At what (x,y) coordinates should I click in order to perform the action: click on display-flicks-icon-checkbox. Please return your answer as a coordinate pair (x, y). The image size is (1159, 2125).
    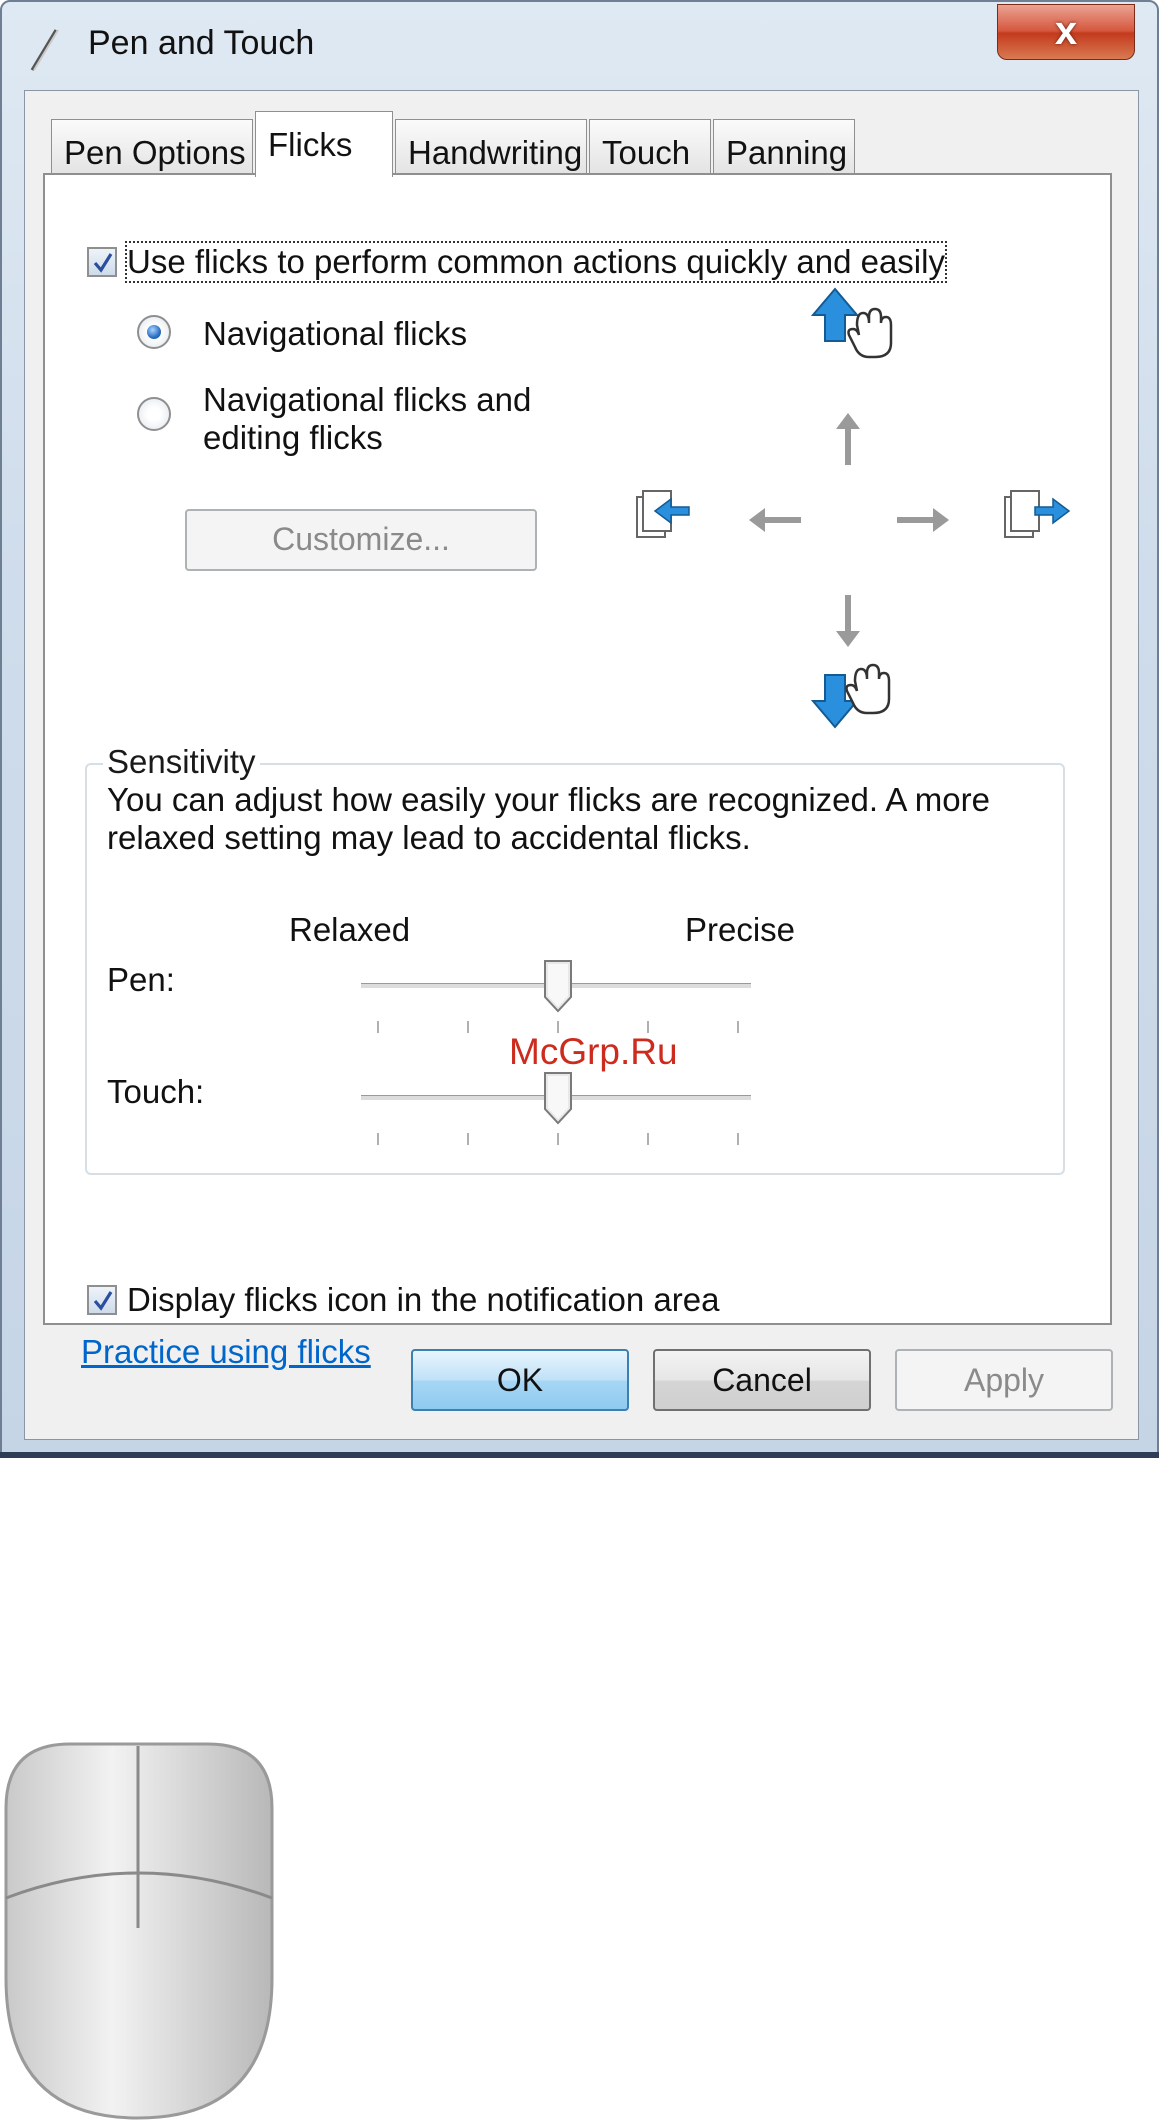
    Looking at the image, I should click on (102, 1300).